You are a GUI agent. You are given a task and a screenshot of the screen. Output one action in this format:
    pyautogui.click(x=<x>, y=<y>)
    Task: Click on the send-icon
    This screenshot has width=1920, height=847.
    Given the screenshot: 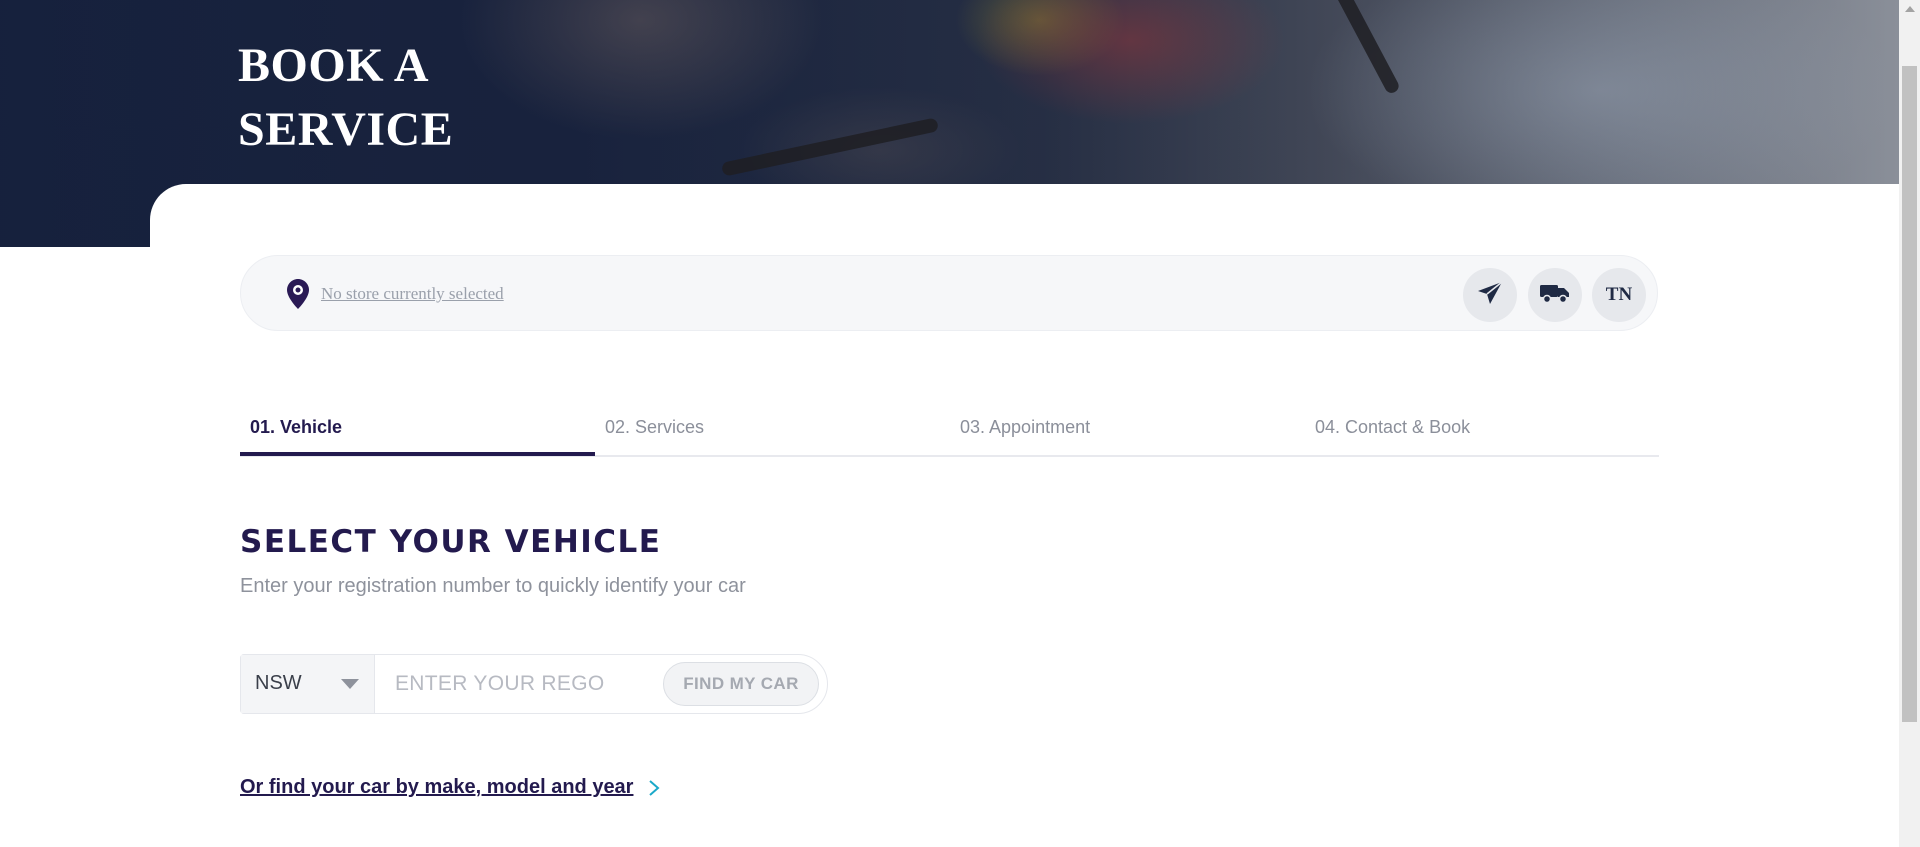 What is the action you would take?
    pyautogui.click(x=1490, y=295)
    